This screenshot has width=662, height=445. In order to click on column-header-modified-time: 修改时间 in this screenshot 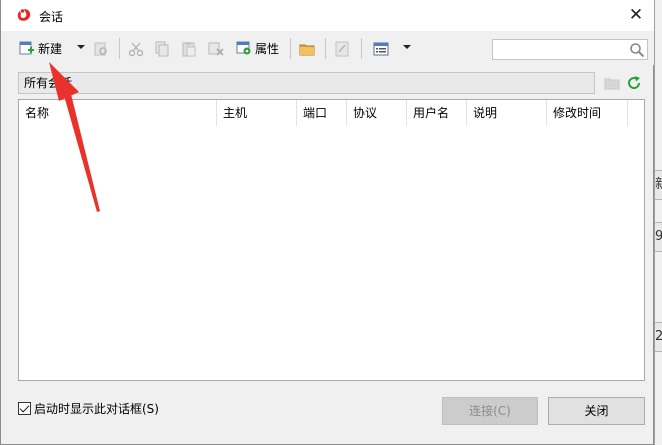, I will do `click(587, 113)`.